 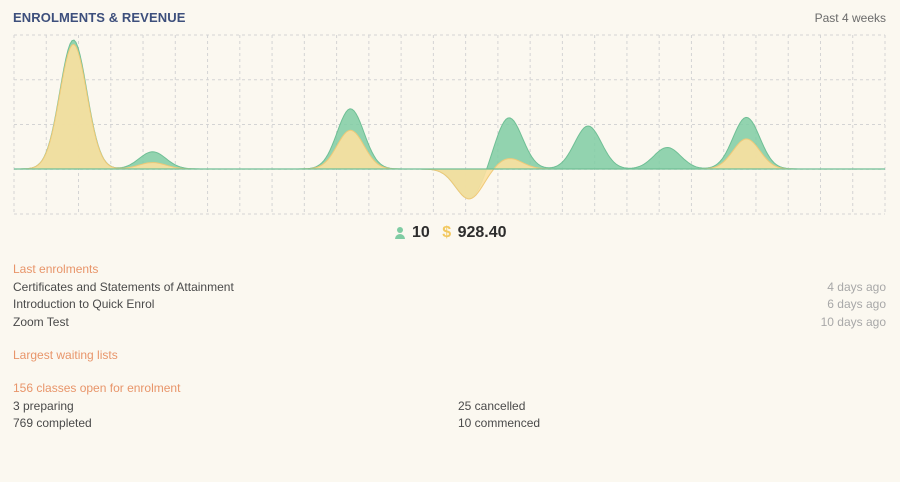 What do you see at coordinates (449, 19) in the screenshot?
I see `header: ENROLMENTS & REVENUE Past 4 weeks` at bounding box center [449, 19].